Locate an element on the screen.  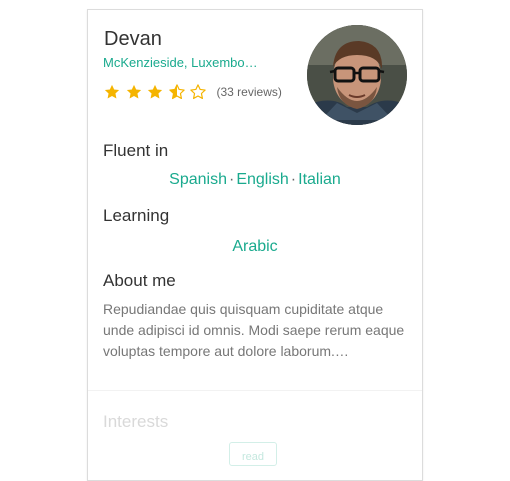
divider is located at coordinates (255, 435).